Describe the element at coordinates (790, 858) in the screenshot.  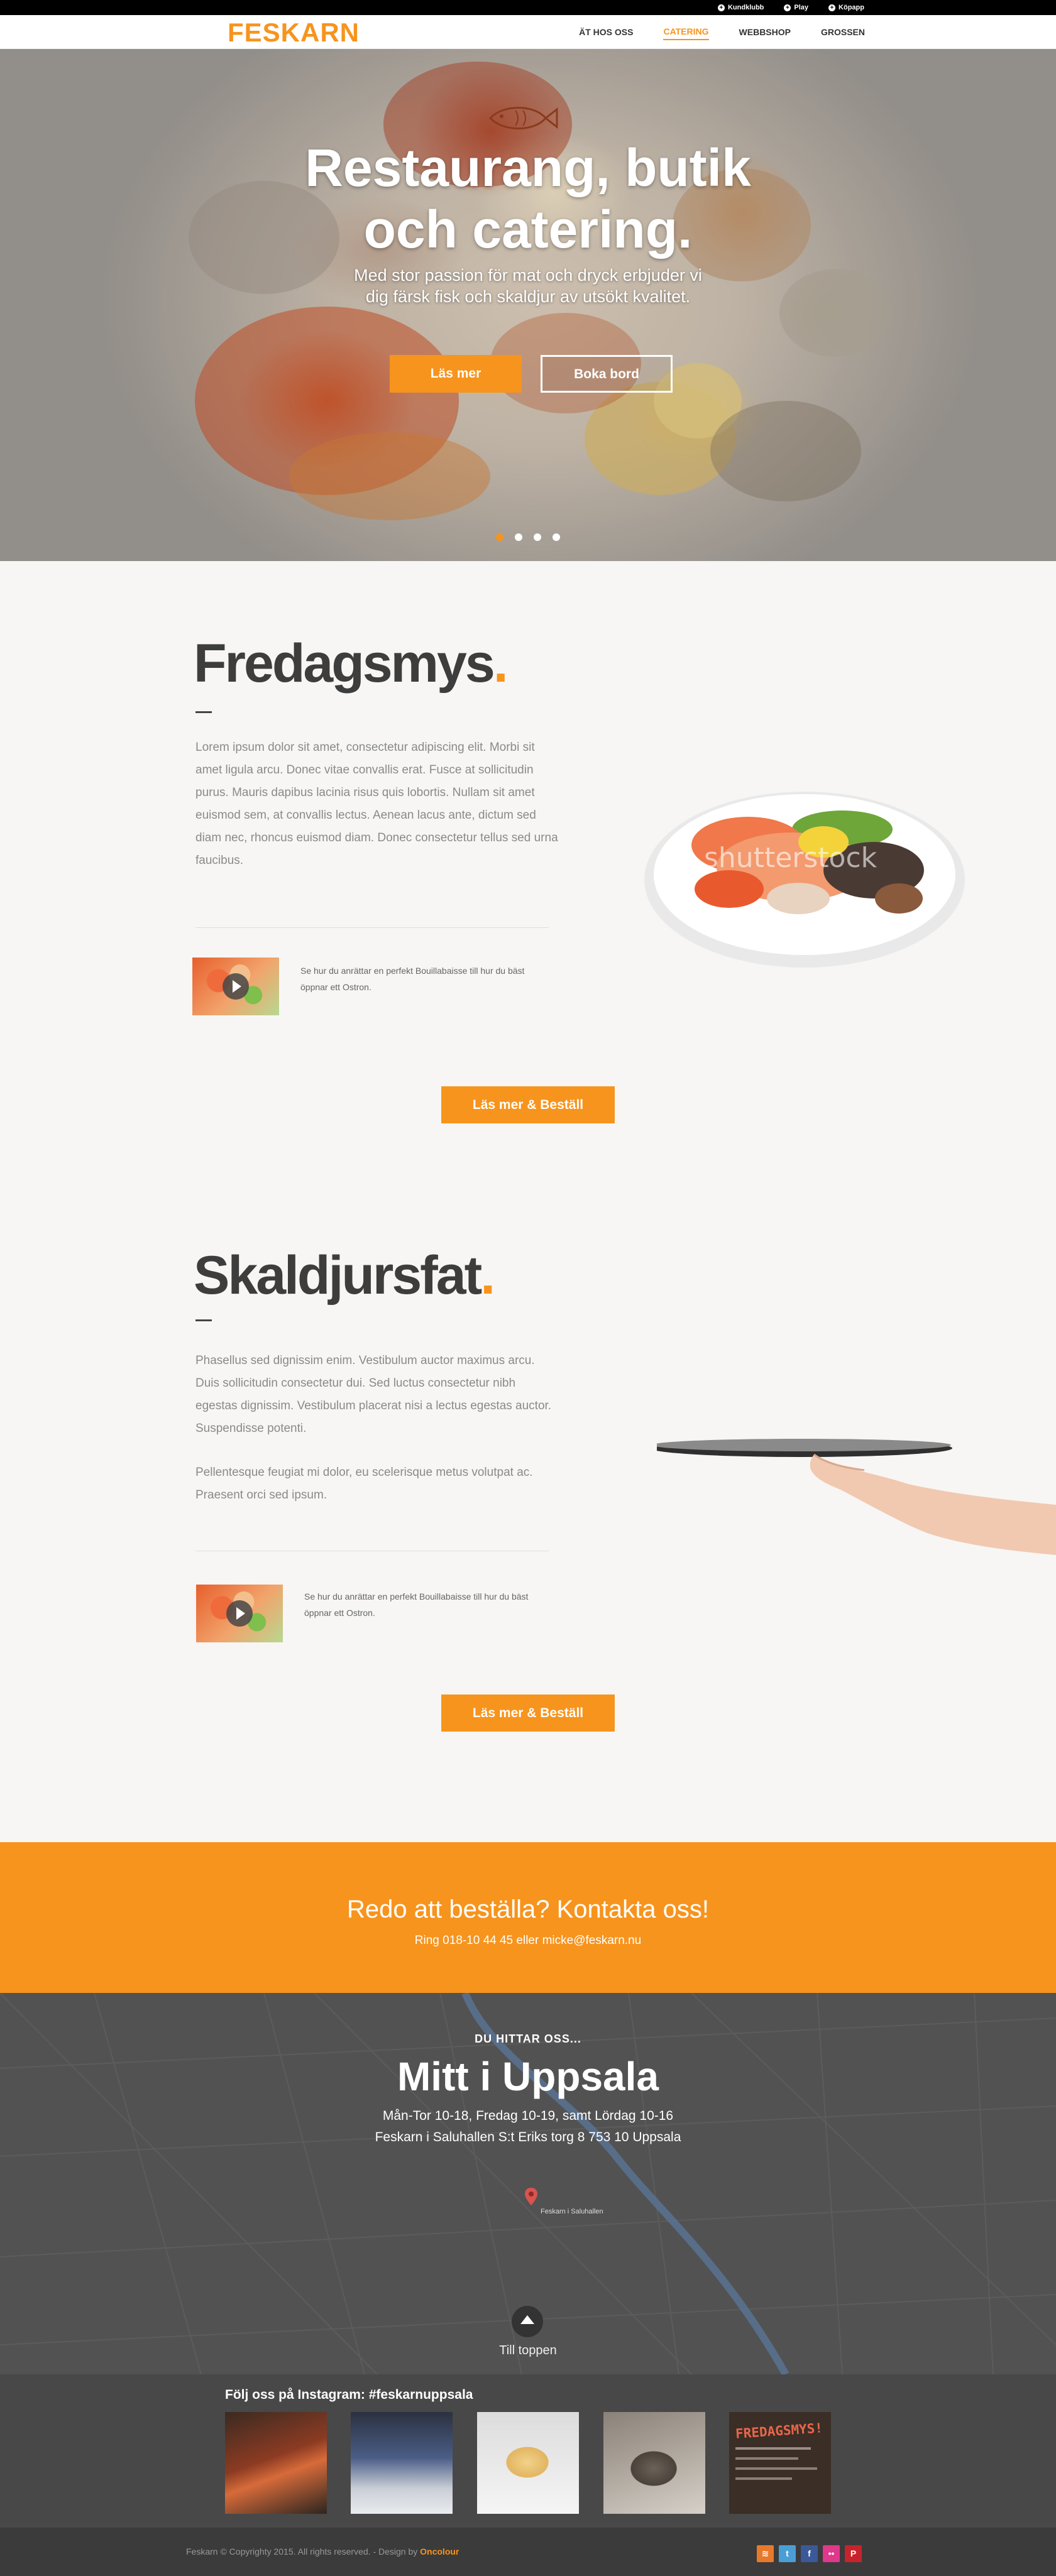
I see `watermark-text: shutterstock` at that location.